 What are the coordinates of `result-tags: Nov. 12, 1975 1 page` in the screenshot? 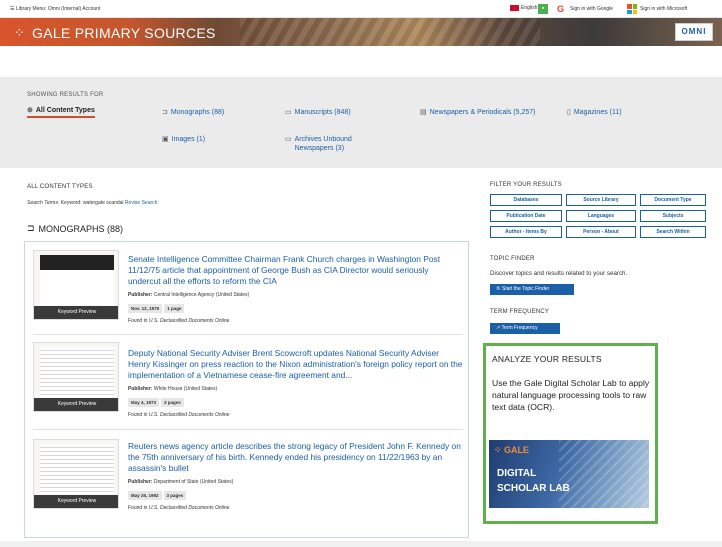 It's located at (156, 308).